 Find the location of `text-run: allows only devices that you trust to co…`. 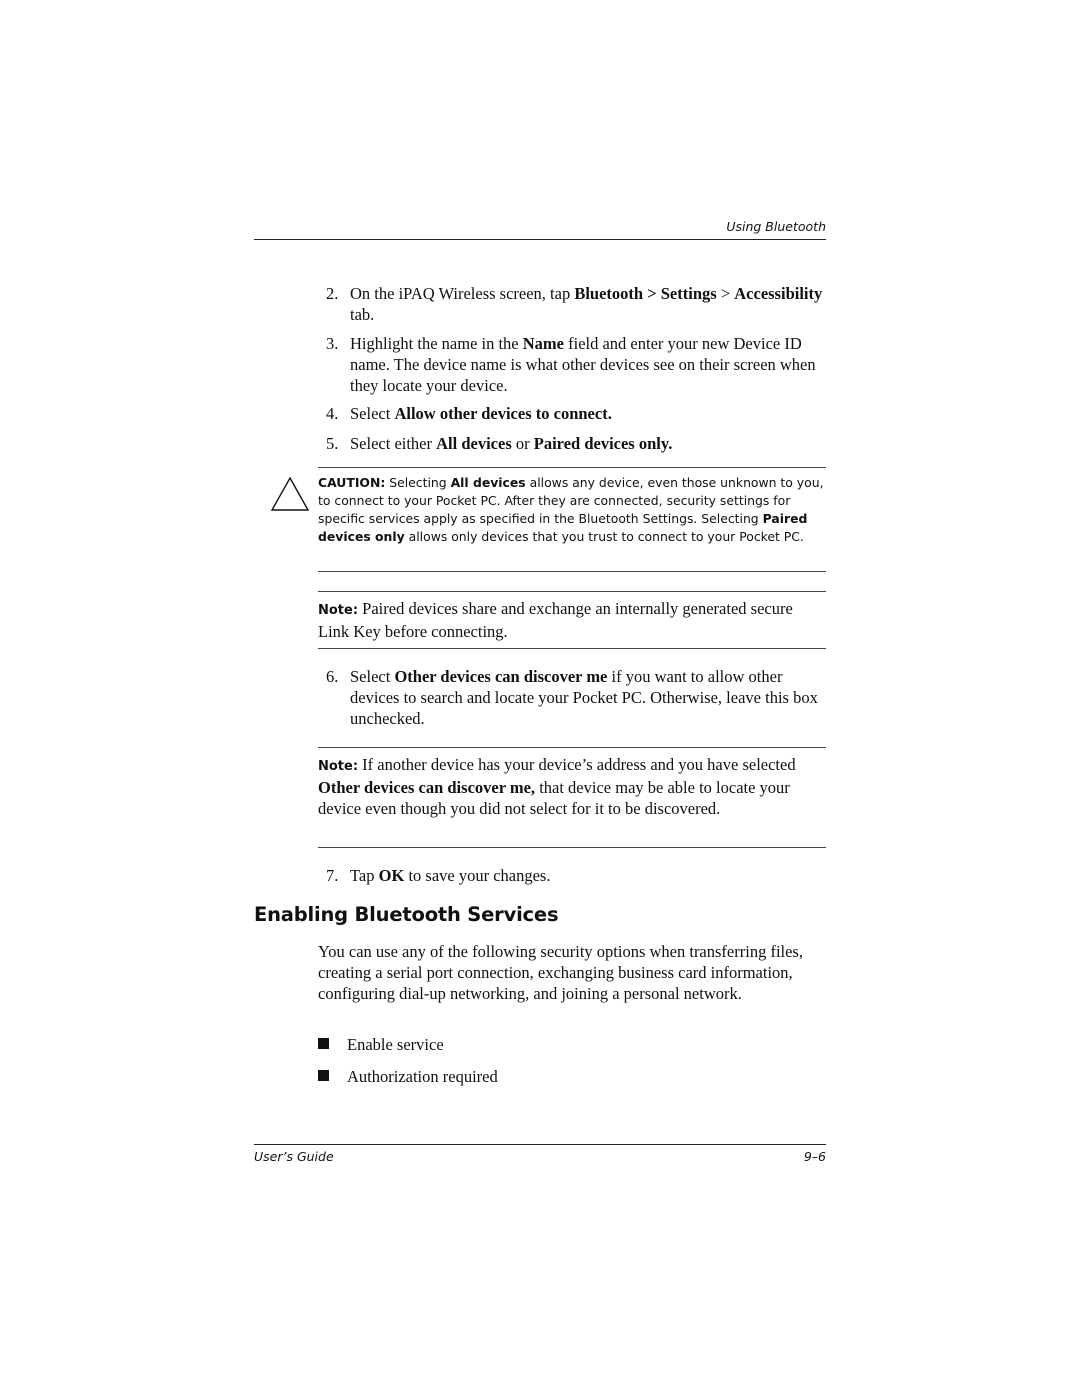

text-run: allows only devices that you trust to co… is located at coordinates (604, 536).